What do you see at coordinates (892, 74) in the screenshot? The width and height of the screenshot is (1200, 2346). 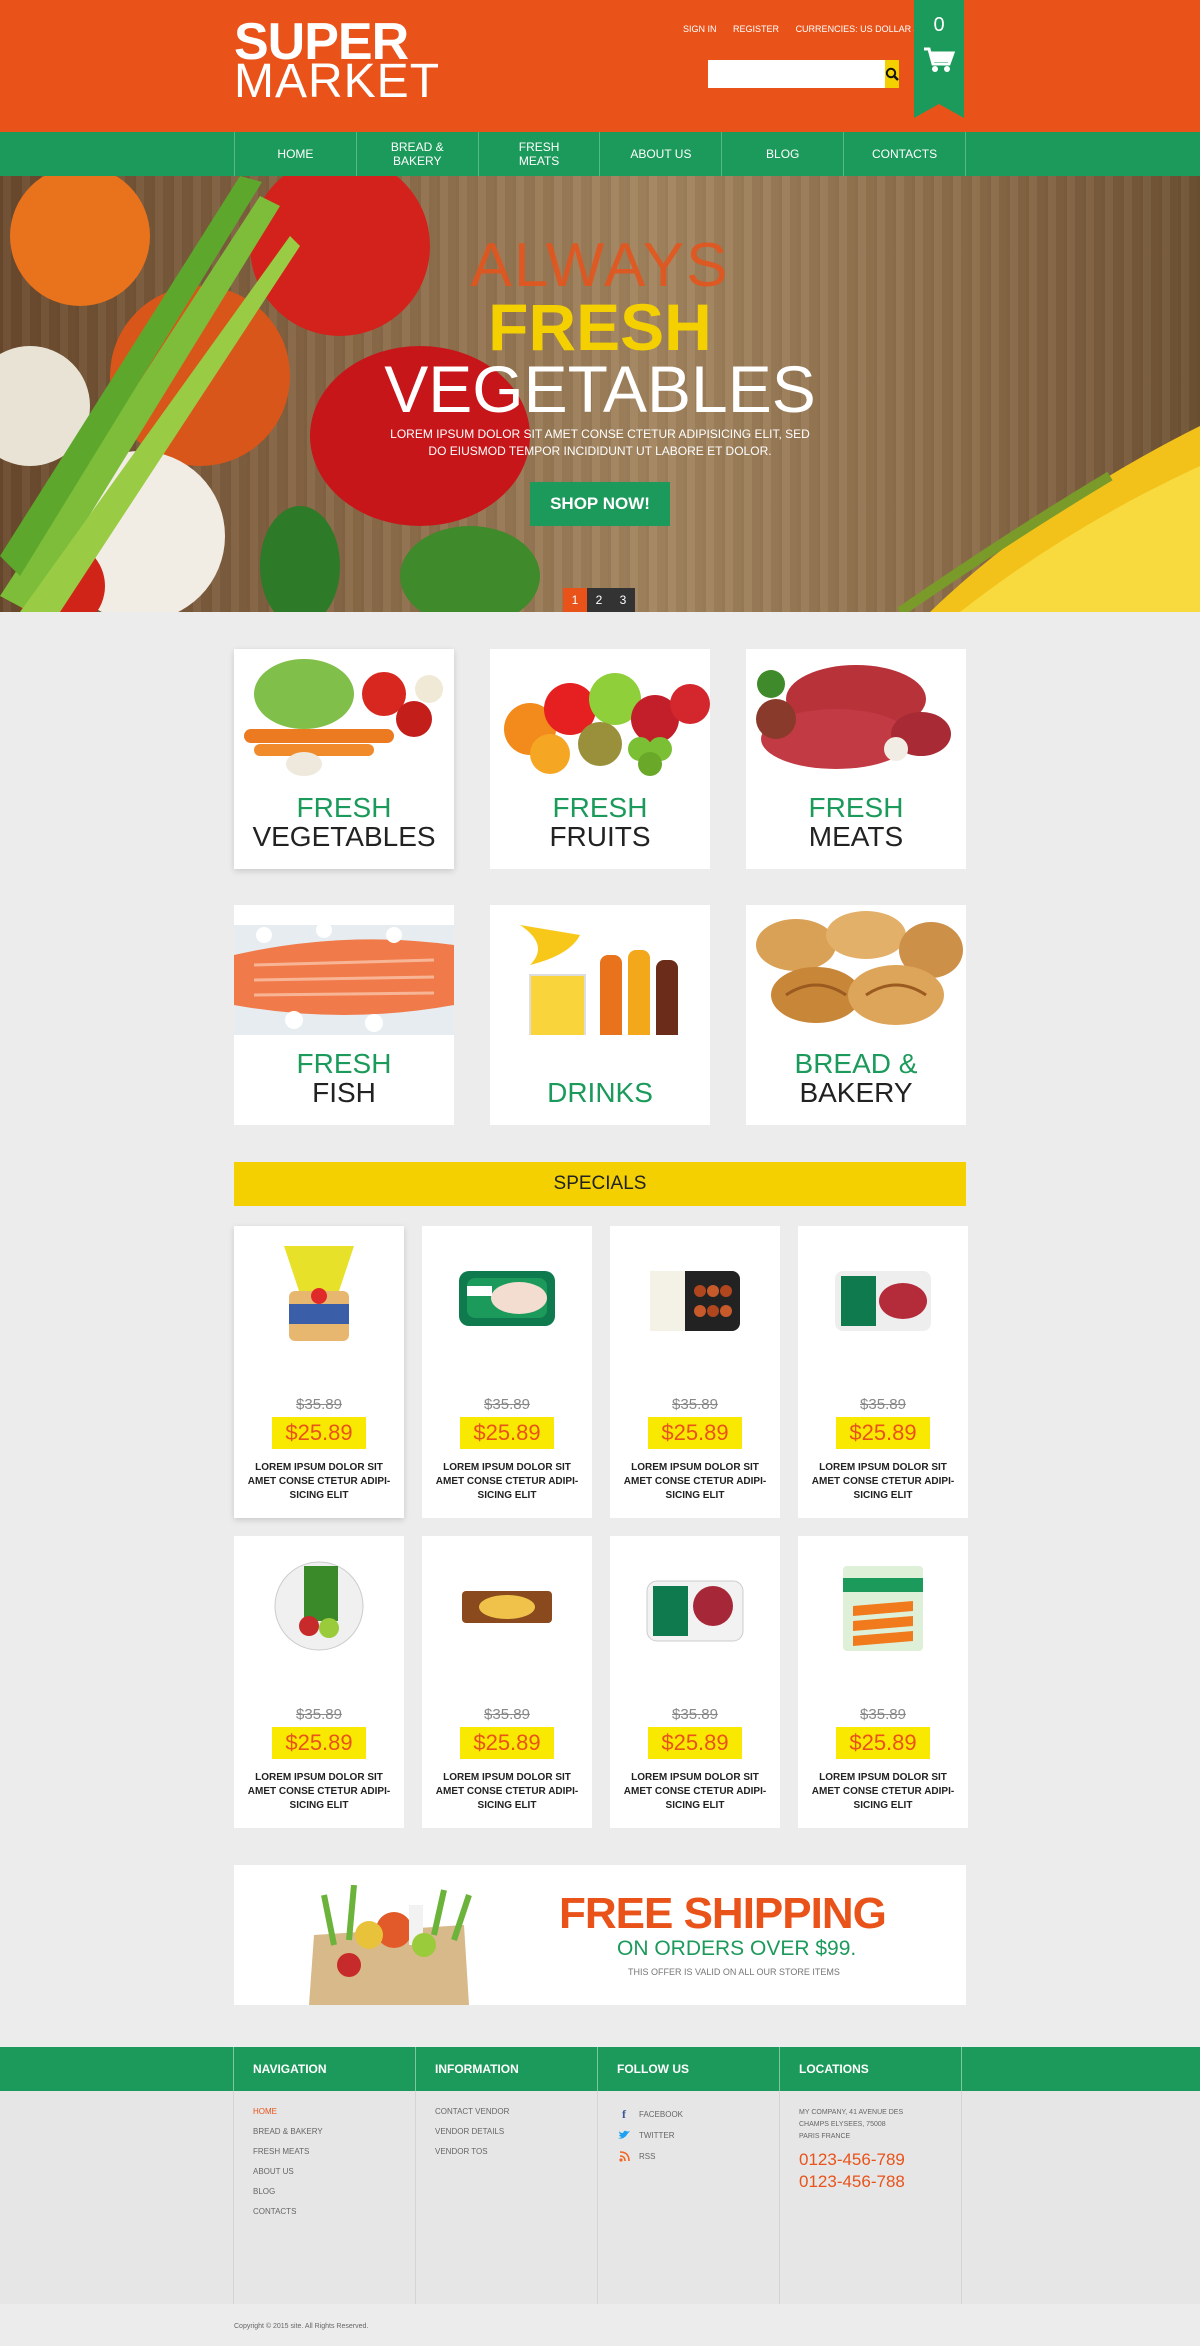 I see `search-button` at bounding box center [892, 74].